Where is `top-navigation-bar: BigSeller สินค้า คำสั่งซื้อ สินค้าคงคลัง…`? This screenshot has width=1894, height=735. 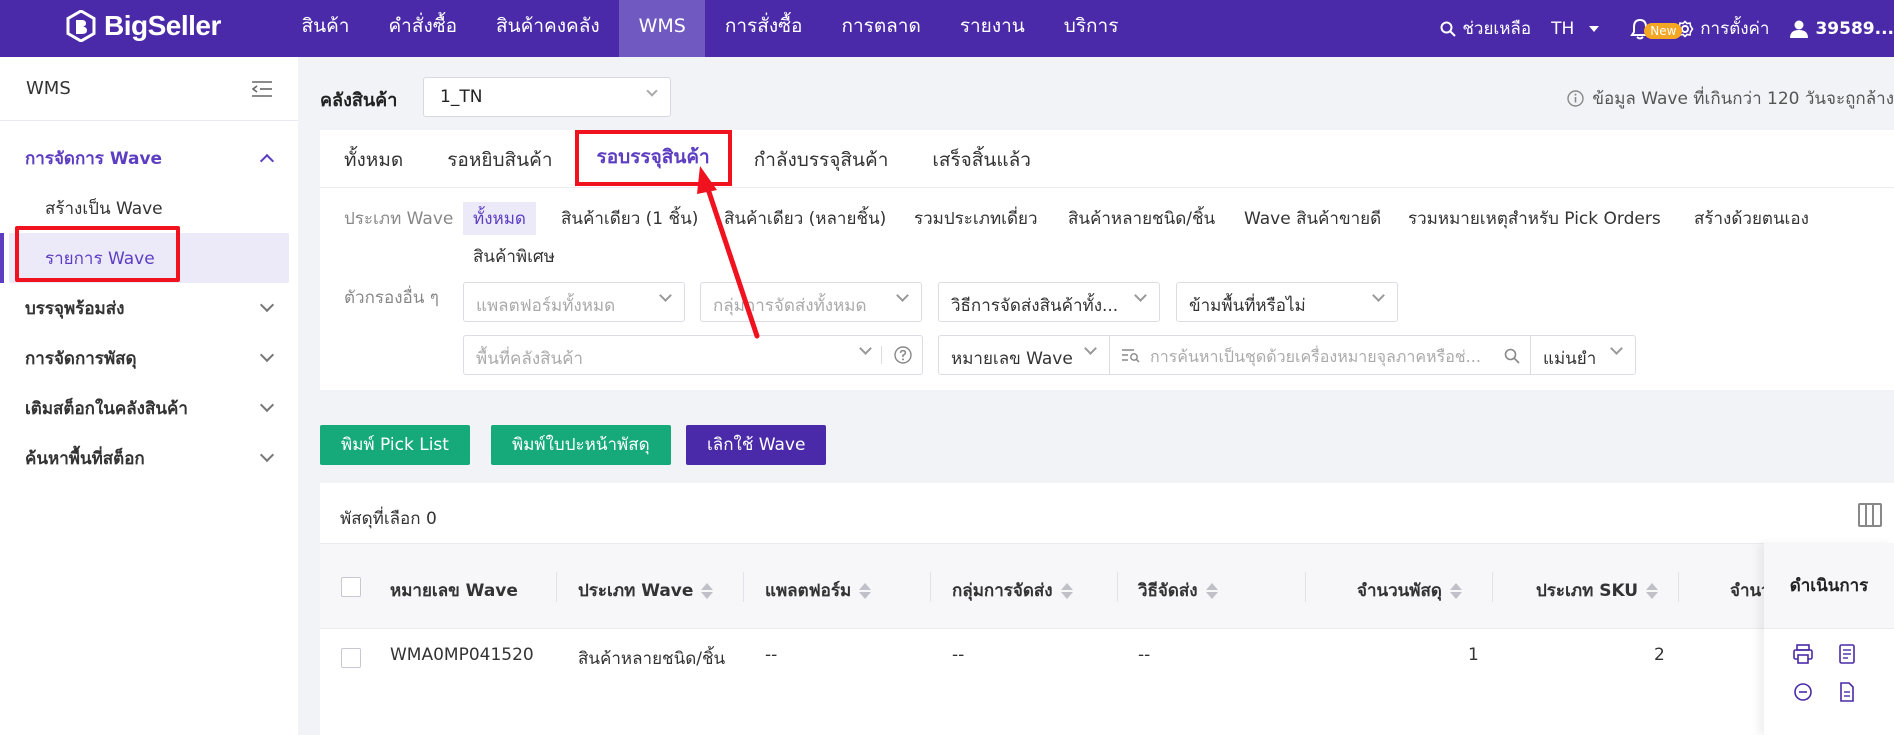
top-navigation-bar: BigSeller สินค้า คำสั่งซื้อ สินค้าคงคลัง… is located at coordinates (947, 28).